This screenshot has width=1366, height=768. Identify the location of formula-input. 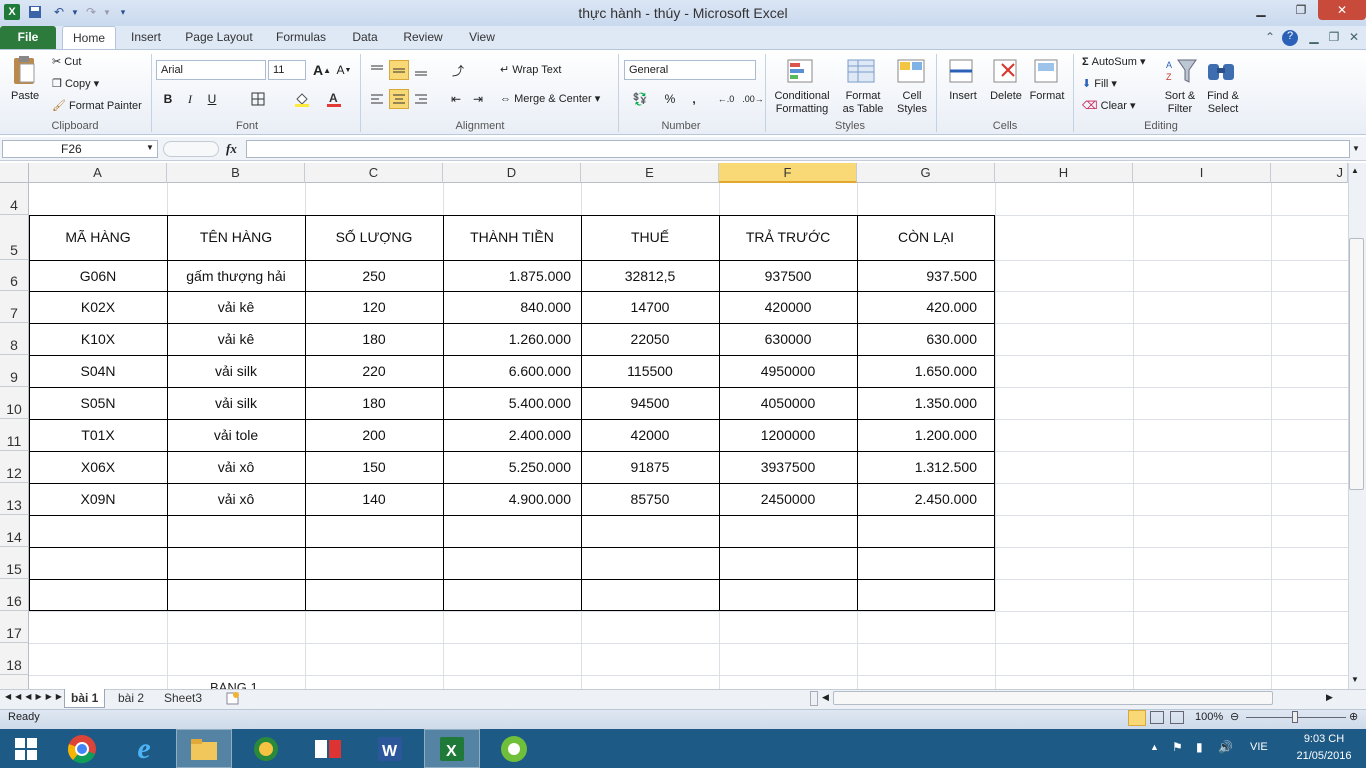
(798, 149).